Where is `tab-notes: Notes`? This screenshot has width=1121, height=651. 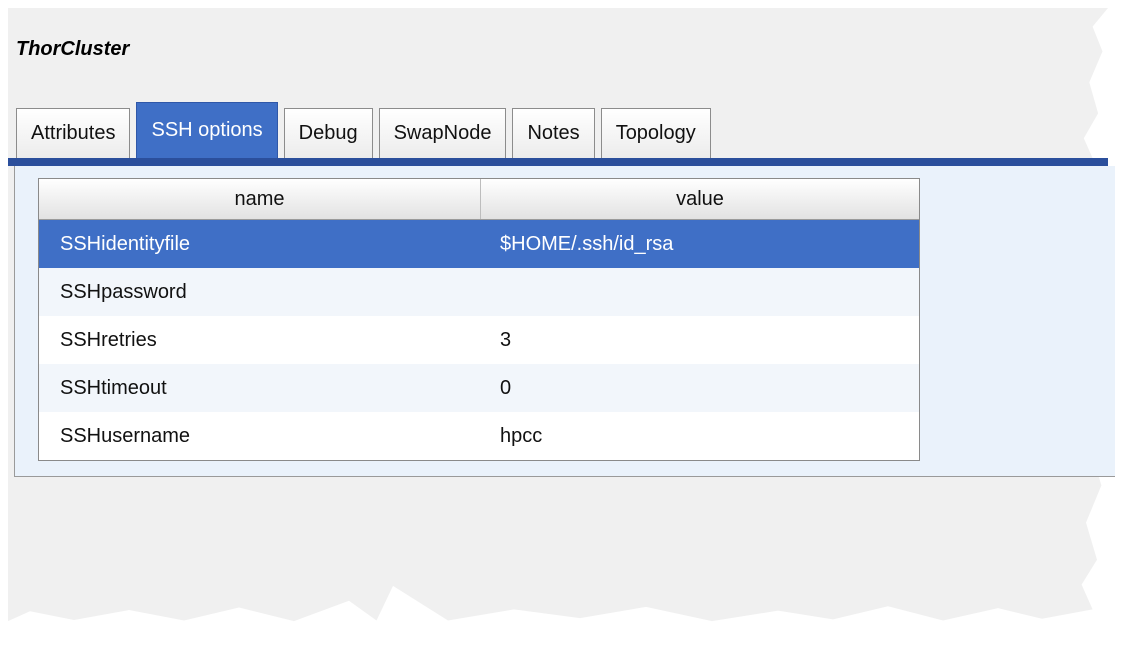
tab-notes: Notes is located at coordinates (553, 133).